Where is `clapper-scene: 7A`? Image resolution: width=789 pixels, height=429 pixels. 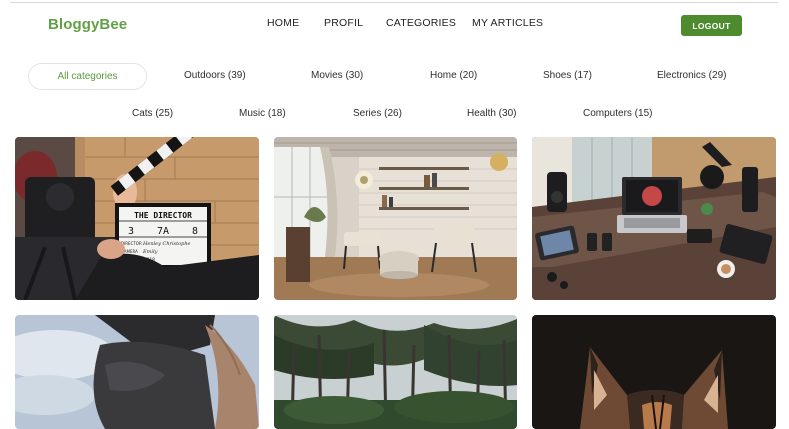 clapper-scene: 7A is located at coordinates (163, 231).